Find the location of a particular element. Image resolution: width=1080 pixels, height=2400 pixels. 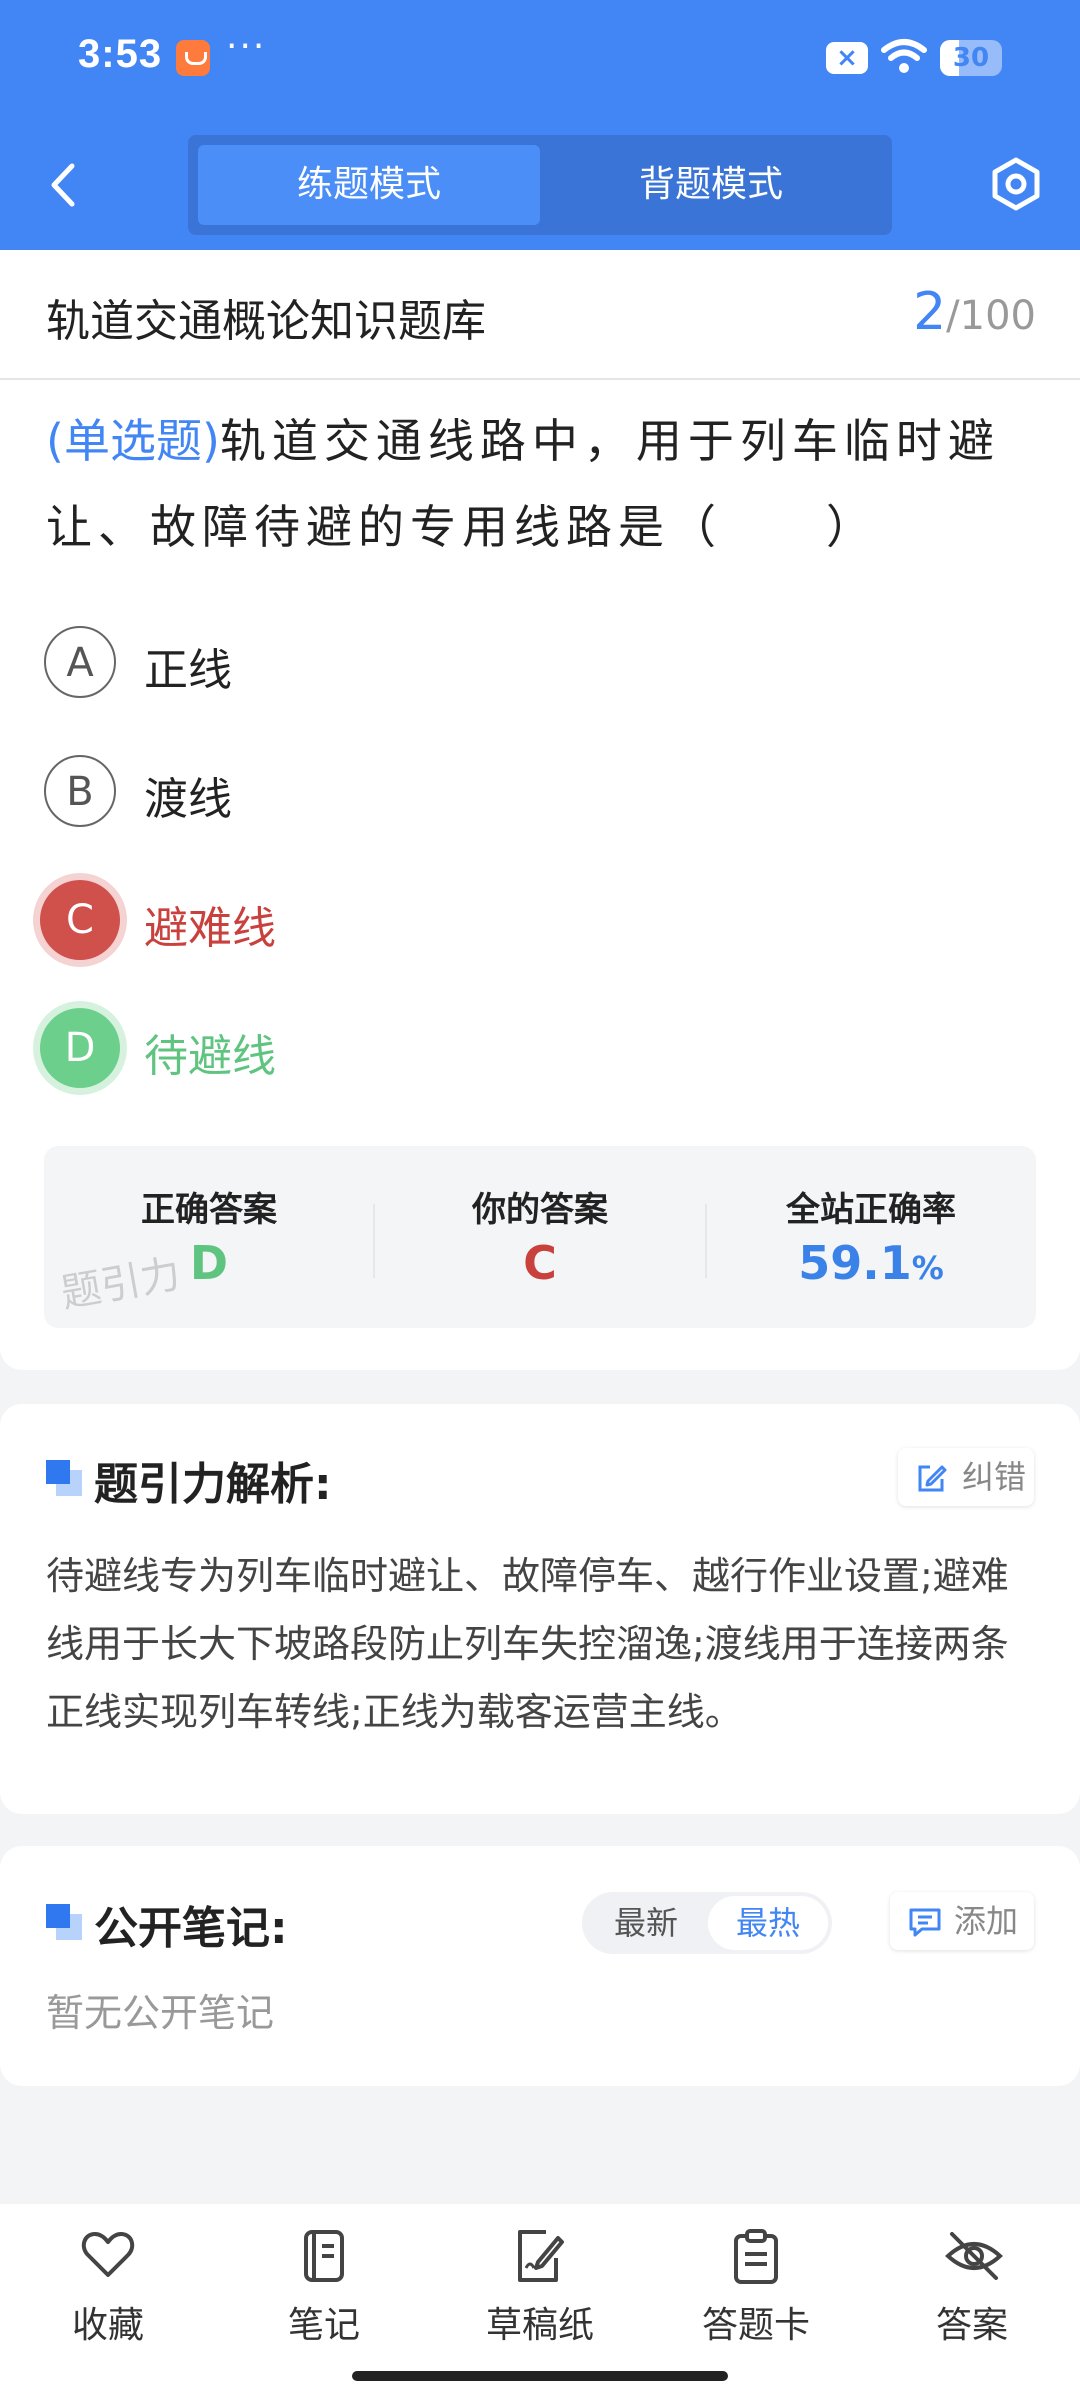

accuracy-stat: 全站正确率 59.1% is located at coordinates (871, 1237).